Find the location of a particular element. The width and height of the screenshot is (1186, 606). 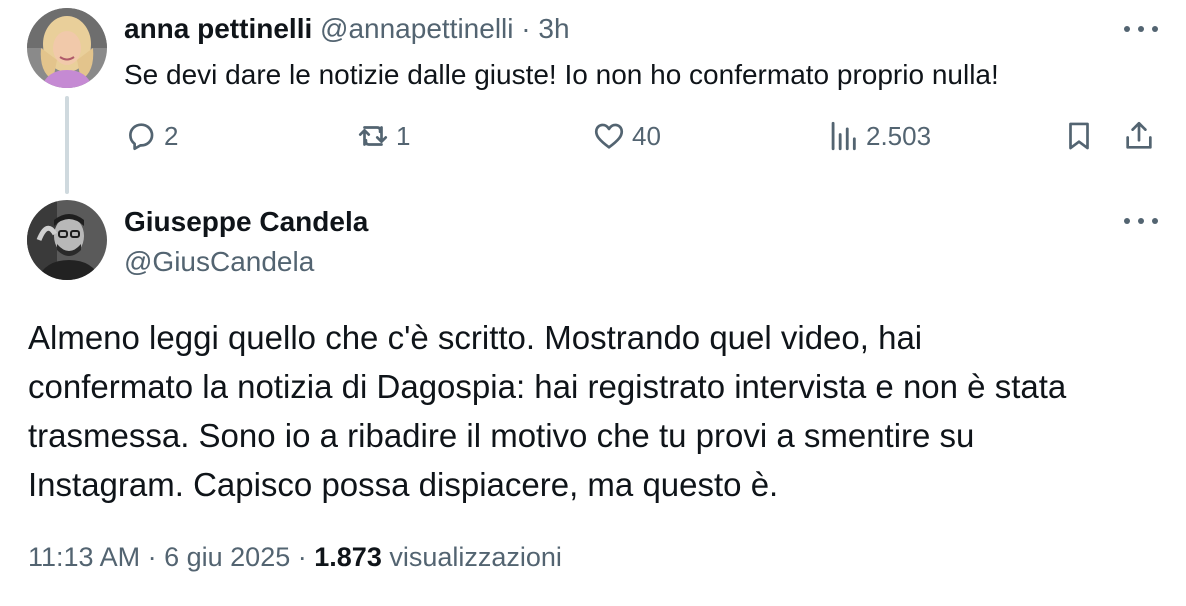

retweet-button: 1 is located at coordinates (383, 136).